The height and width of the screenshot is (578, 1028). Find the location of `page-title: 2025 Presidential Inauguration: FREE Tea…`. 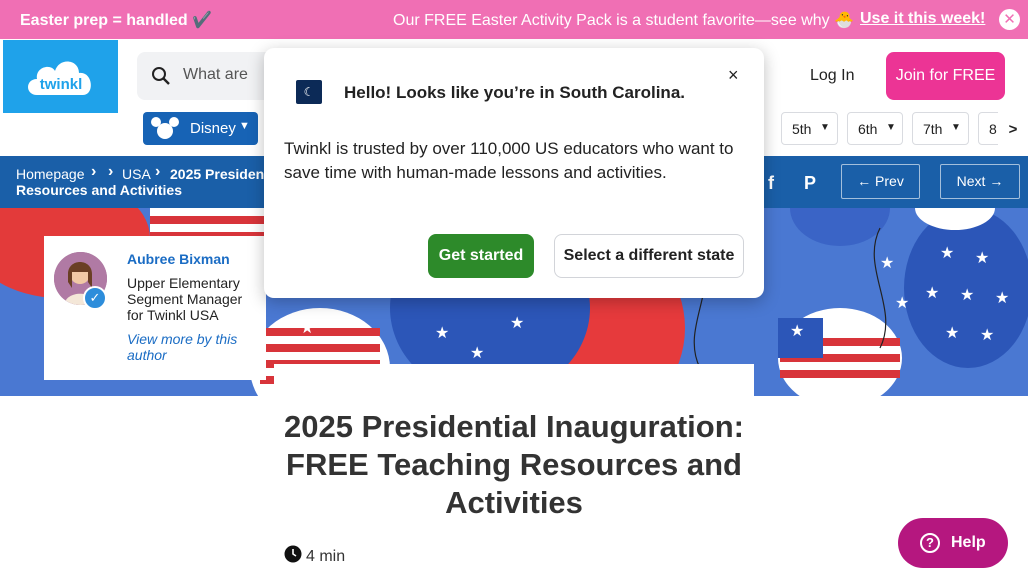

page-title: 2025 Presidential Inauguration: FREE Tea… is located at coordinates (514, 464).